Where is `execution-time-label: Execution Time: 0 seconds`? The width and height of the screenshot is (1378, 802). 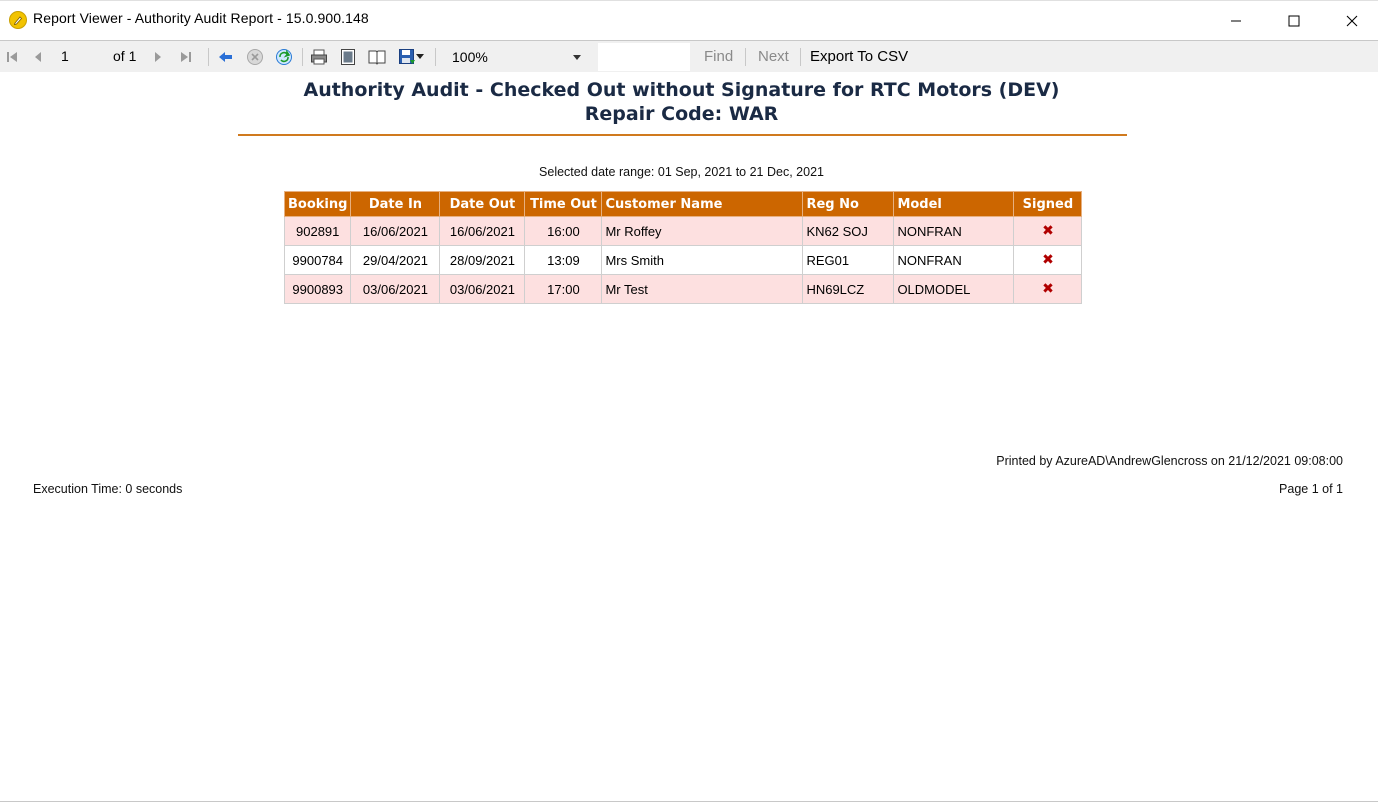 execution-time-label: Execution Time: 0 seconds is located at coordinates (108, 489).